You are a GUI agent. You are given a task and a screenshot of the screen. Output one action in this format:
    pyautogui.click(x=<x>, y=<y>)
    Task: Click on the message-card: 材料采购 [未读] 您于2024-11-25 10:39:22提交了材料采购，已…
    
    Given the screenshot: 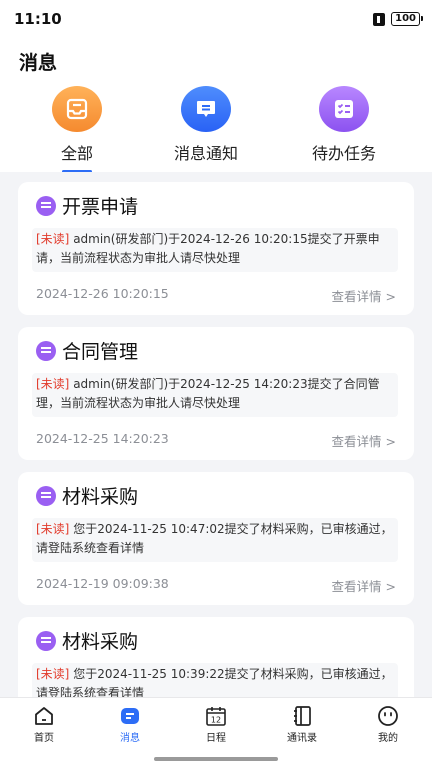 What is the action you would take?
    pyautogui.click(x=216, y=657)
    